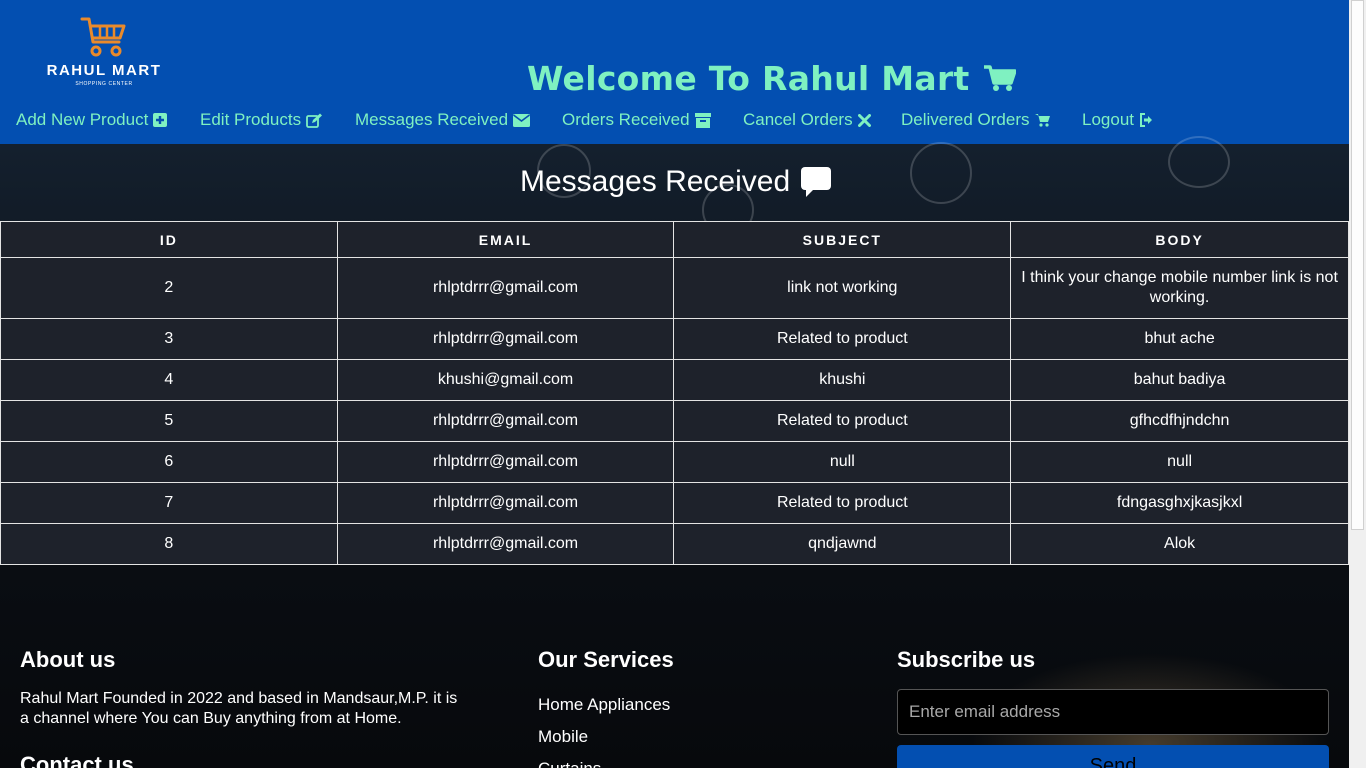 This screenshot has height=768, width=1366. What do you see at coordinates (626, 119) in the screenshot?
I see `nav-label: Orders Received` at bounding box center [626, 119].